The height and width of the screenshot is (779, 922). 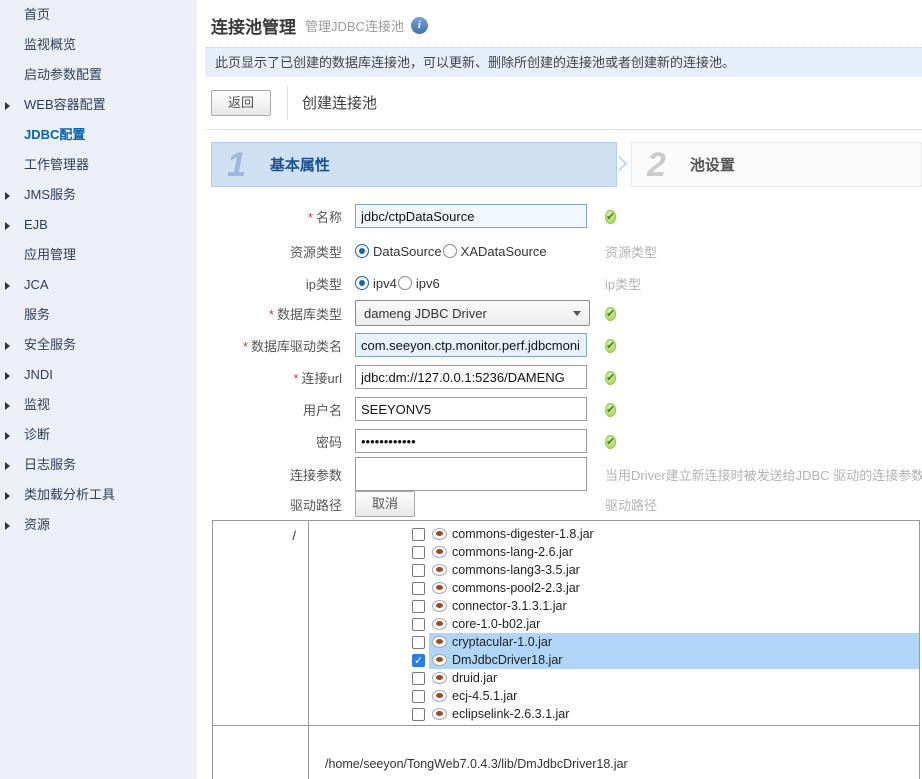 What do you see at coordinates (261, 623) in the screenshot?
I see `file-tree-root: /` at bounding box center [261, 623].